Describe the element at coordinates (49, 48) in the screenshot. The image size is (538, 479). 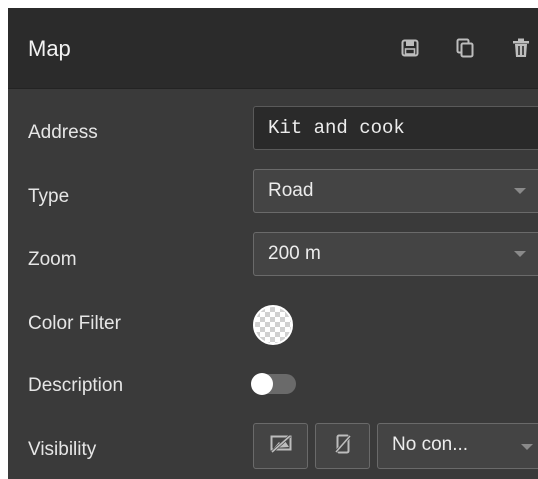
I see `panel-title: Map` at that location.